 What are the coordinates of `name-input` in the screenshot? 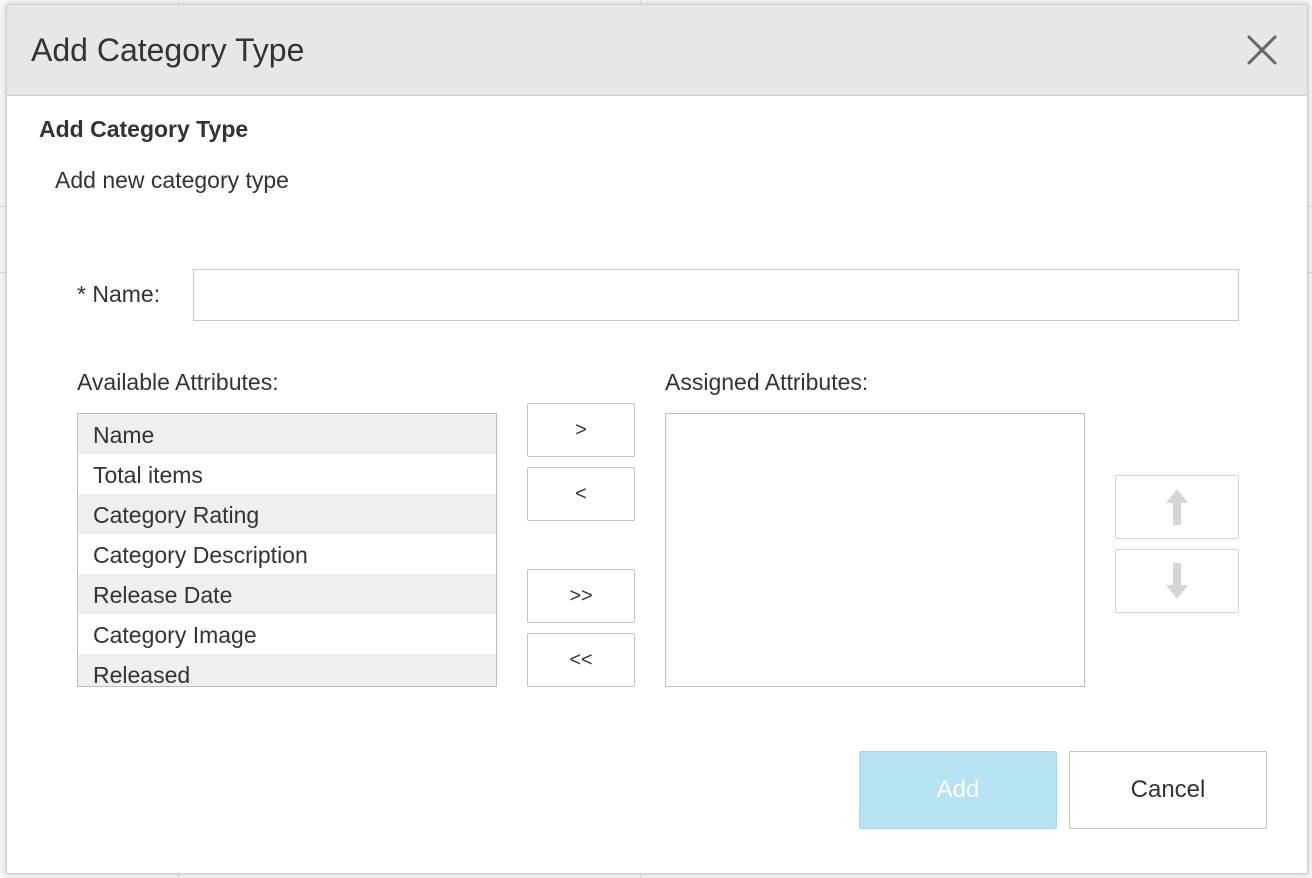 It's located at (716, 295).